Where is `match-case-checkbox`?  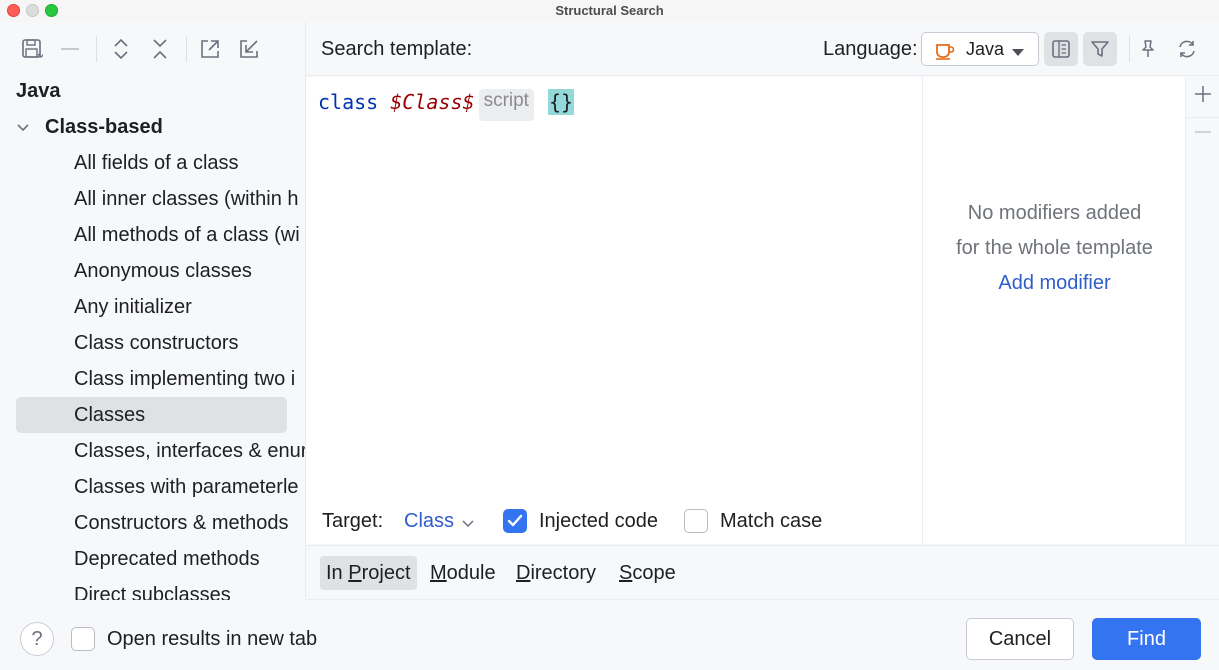 match-case-checkbox is located at coordinates (696, 521).